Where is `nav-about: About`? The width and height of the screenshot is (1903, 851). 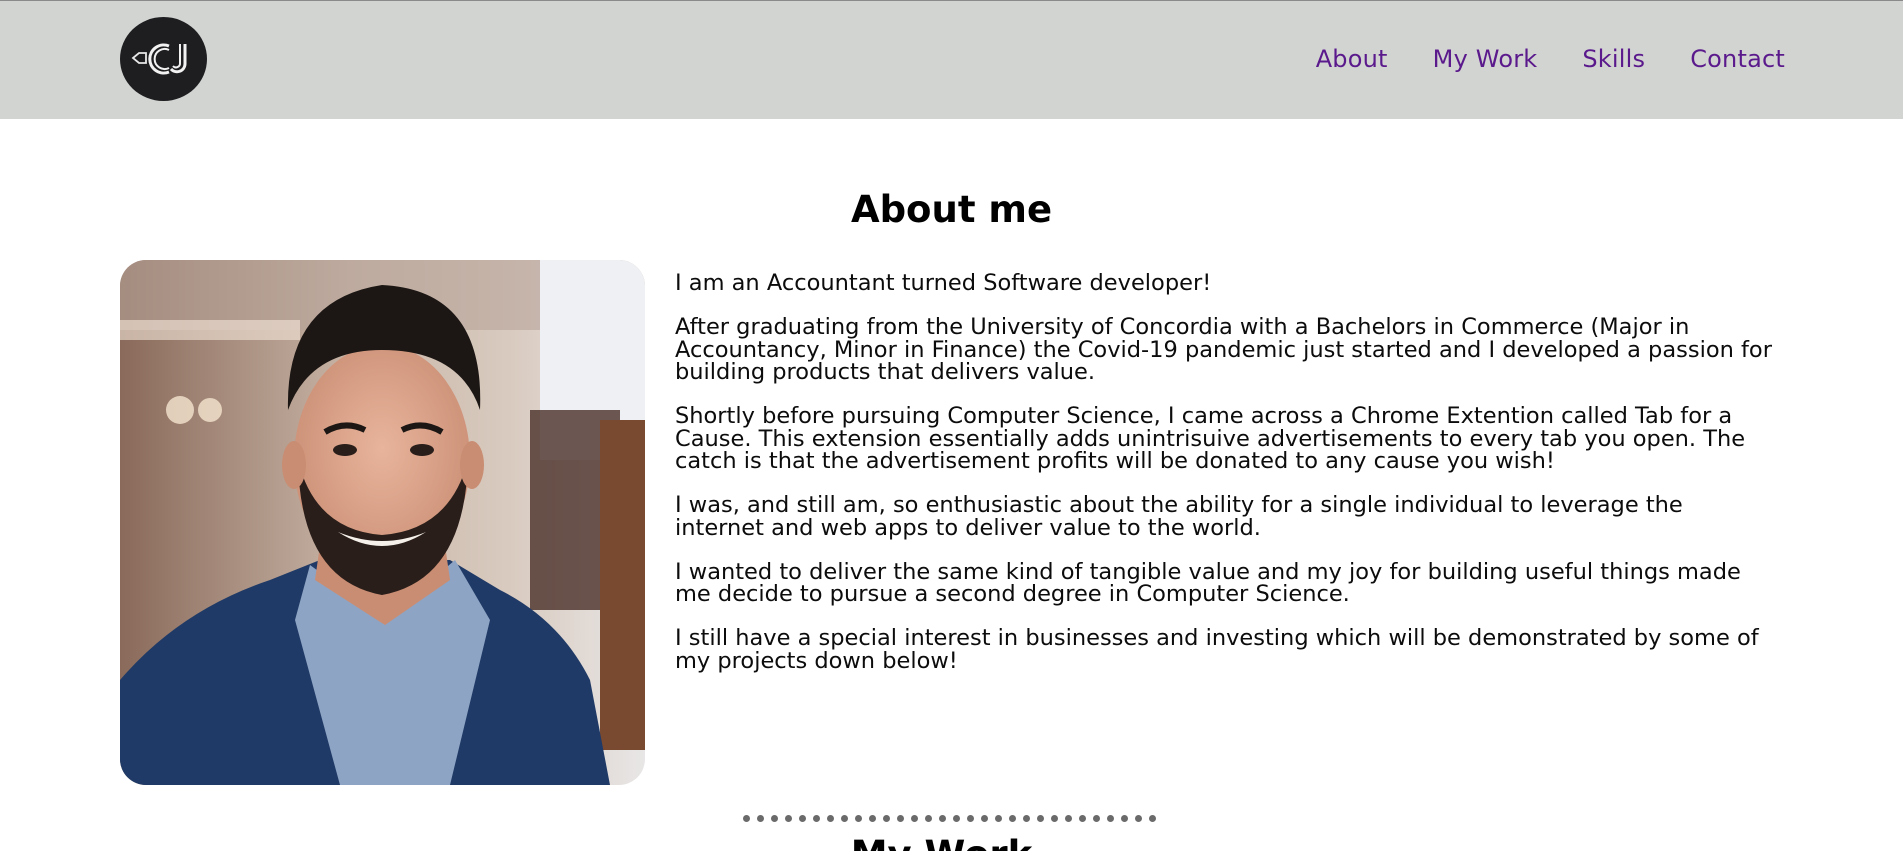 nav-about: About is located at coordinates (1352, 59).